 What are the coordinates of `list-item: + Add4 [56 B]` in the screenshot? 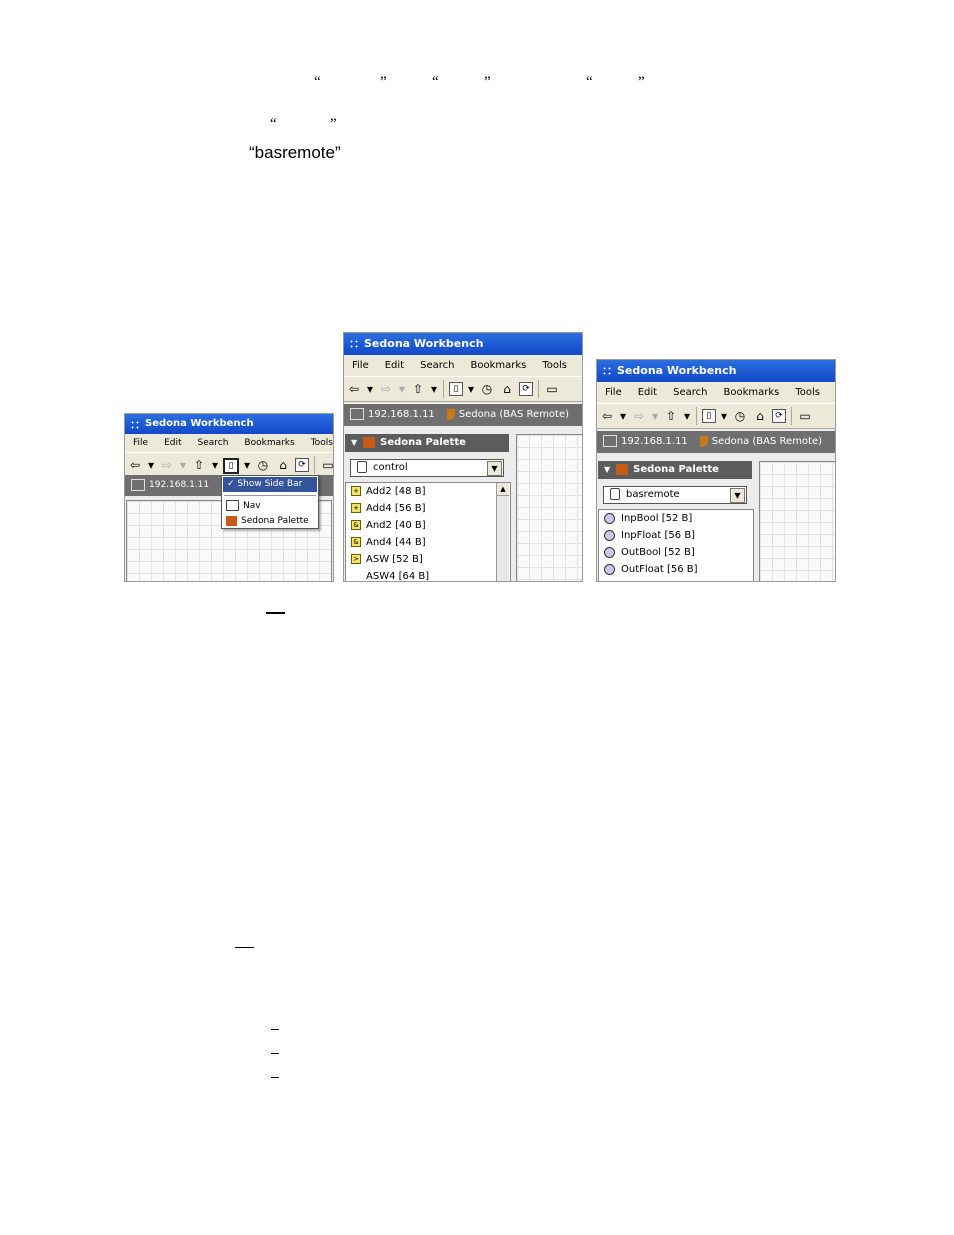 It's located at (428, 508).